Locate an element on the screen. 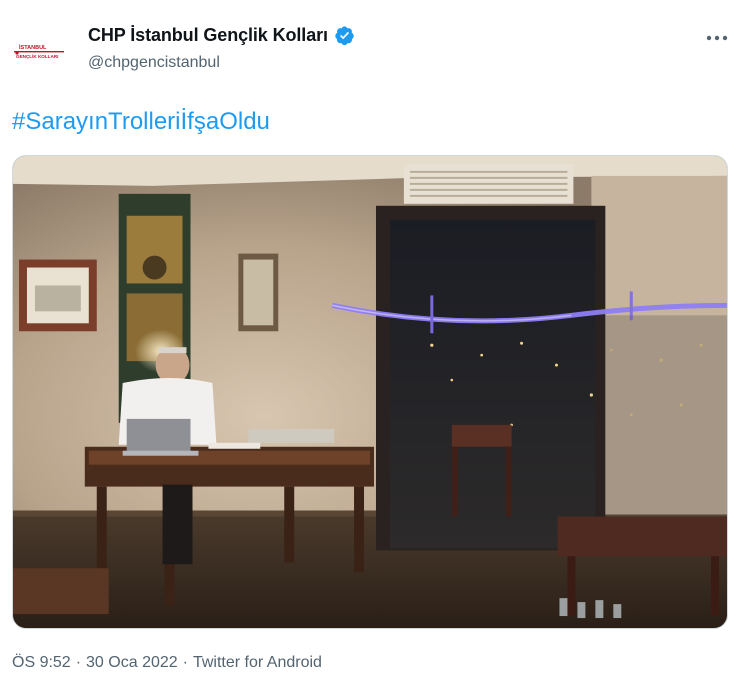  chp-logo-icon: İSTANBUL GENÇLİK KOLLARI is located at coordinates (39, 51).